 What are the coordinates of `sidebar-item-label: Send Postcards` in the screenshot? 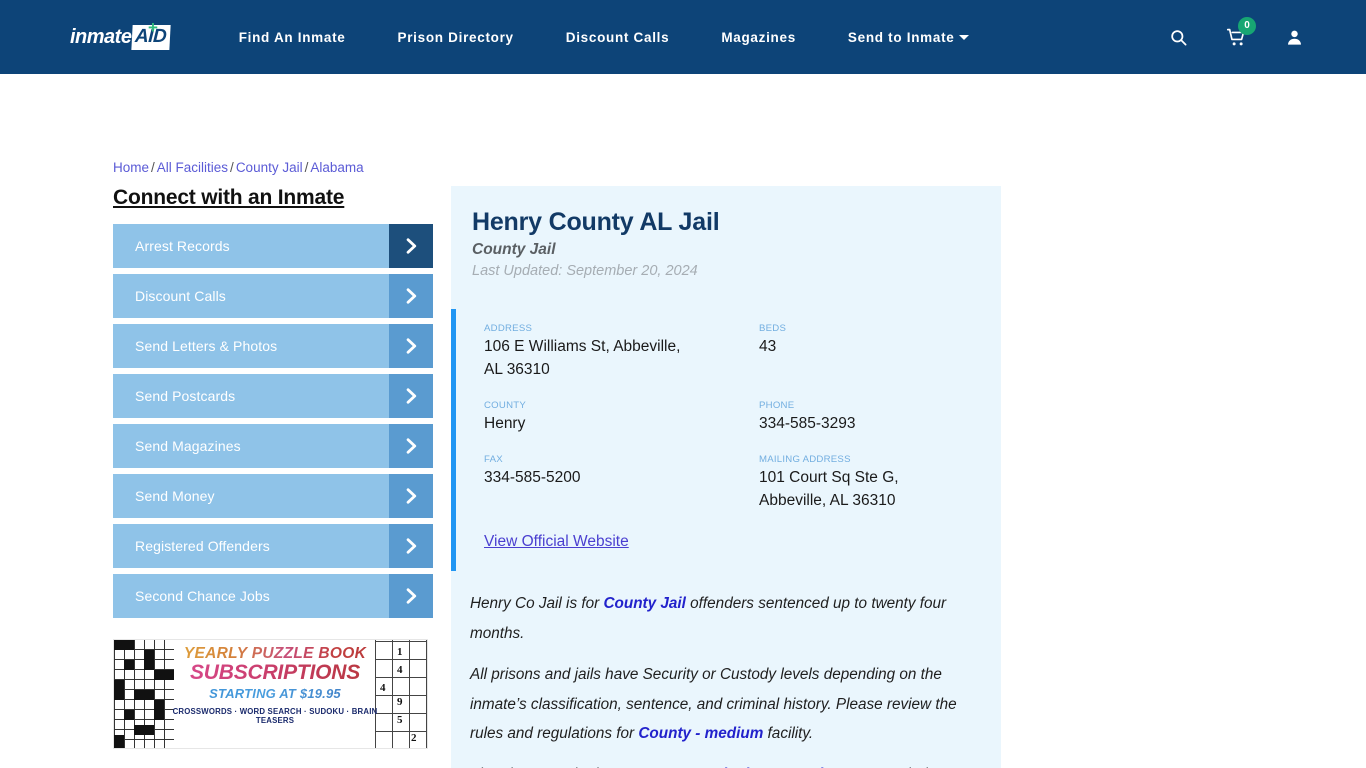 It's located at (185, 396).